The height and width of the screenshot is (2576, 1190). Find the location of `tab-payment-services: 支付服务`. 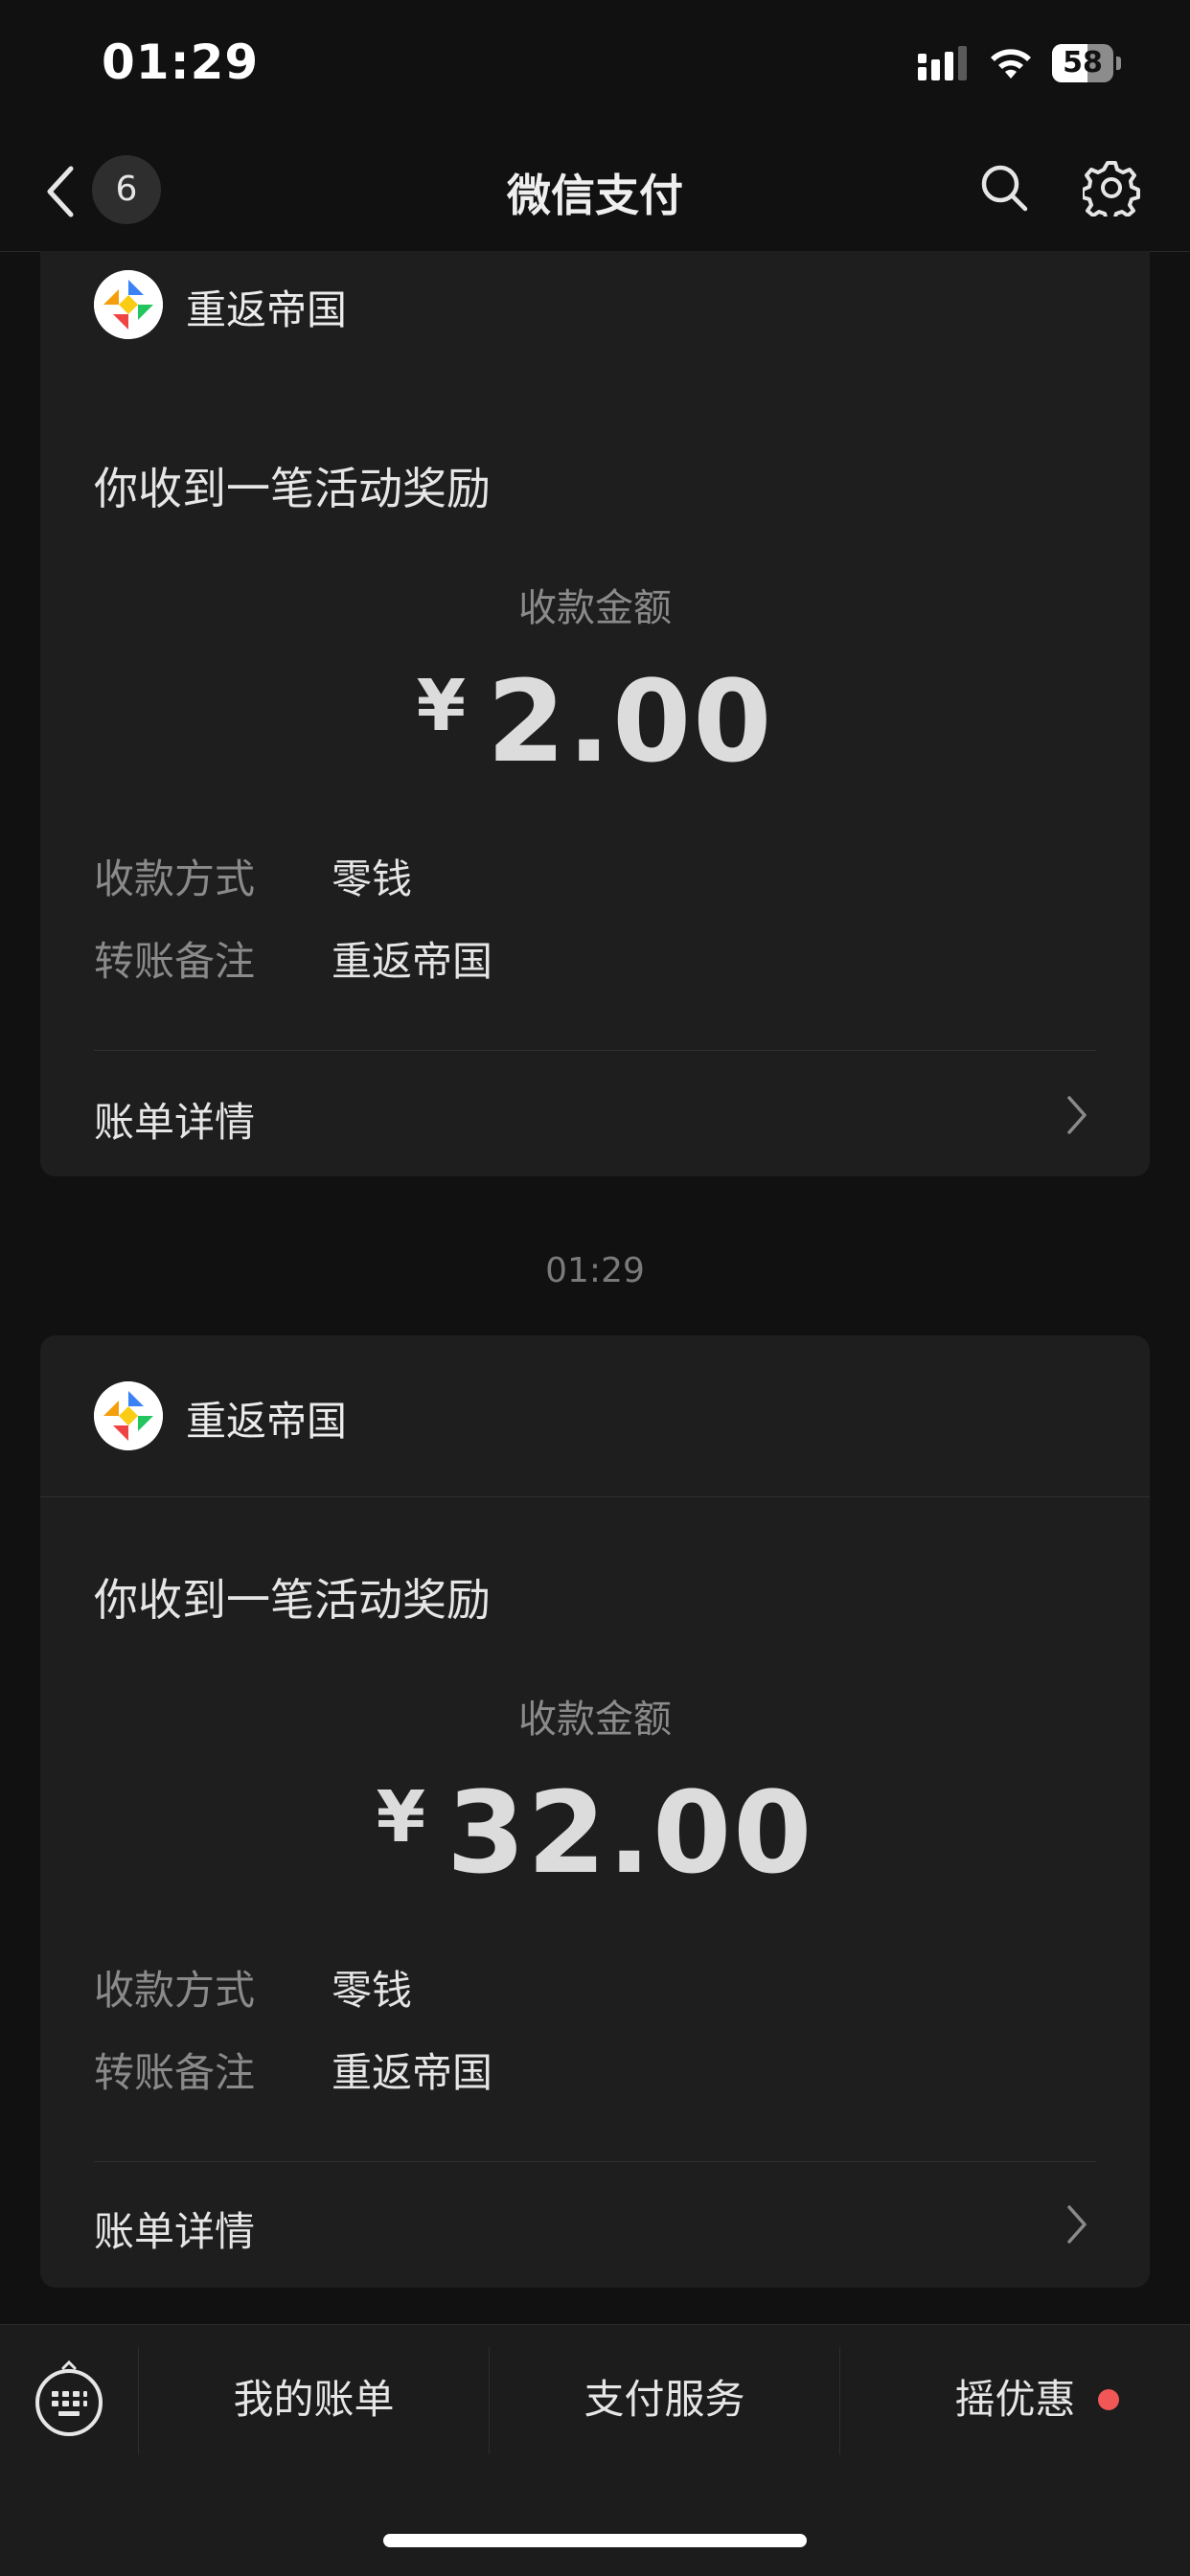

tab-payment-services: 支付服务 is located at coordinates (665, 2399).